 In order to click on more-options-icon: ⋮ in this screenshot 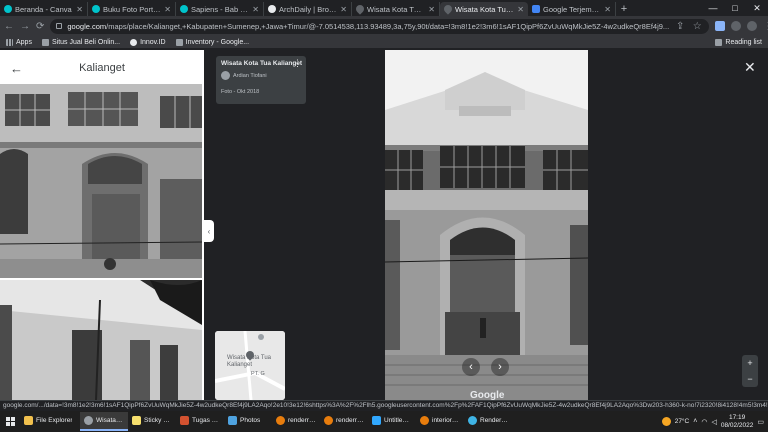, I will do `click(297, 63)`.